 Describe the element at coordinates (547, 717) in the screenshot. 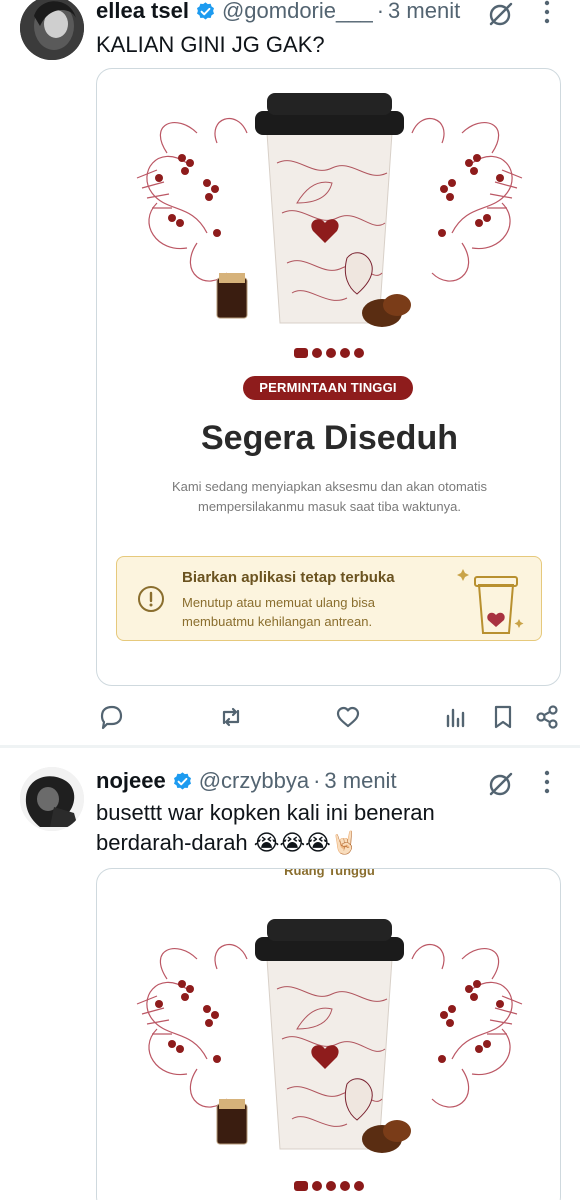

I see `share-icon` at that location.